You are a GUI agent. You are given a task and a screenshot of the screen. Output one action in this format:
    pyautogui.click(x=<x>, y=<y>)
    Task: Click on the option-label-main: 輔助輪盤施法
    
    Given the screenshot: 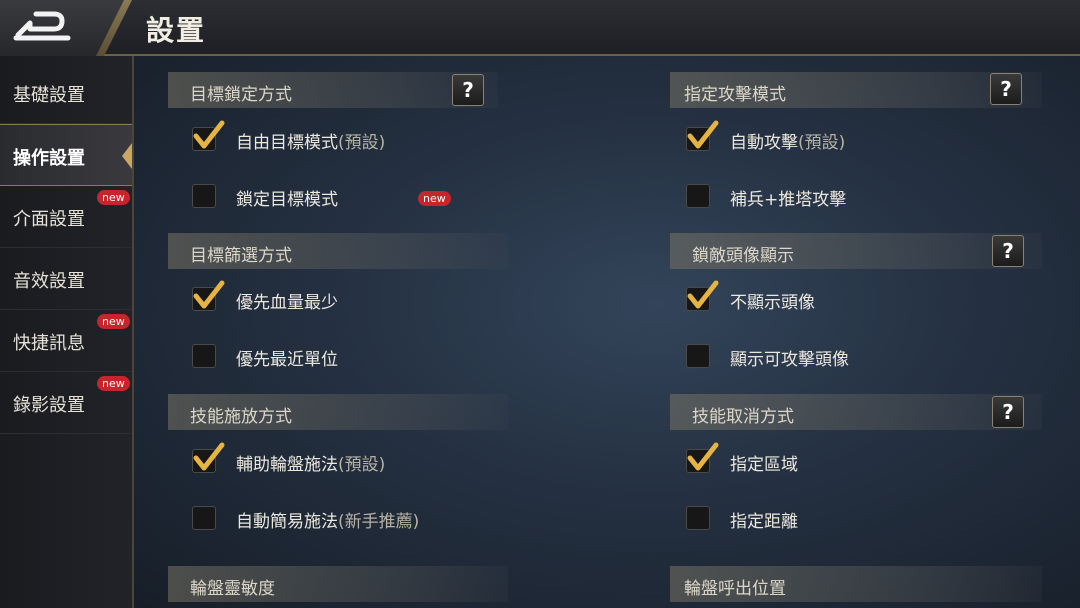 What is the action you would take?
    pyautogui.click(x=287, y=465)
    